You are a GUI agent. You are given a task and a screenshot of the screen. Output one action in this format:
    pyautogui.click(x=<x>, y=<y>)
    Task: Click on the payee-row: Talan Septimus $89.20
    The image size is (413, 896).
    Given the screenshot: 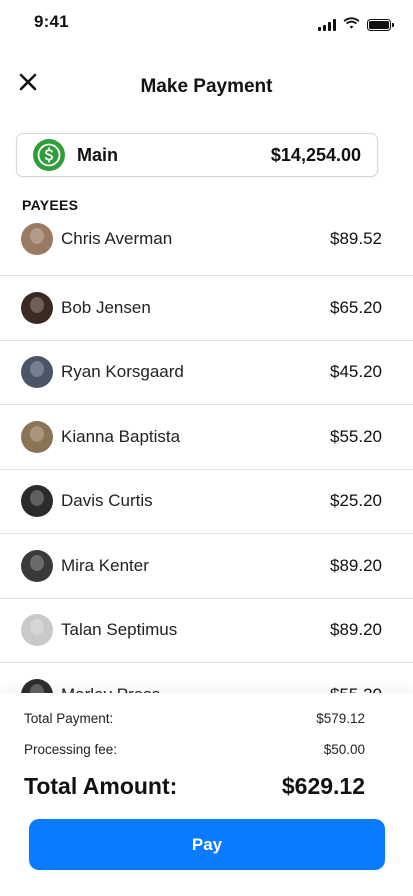 What is the action you would take?
    pyautogui.click(x=206, y=631)
    